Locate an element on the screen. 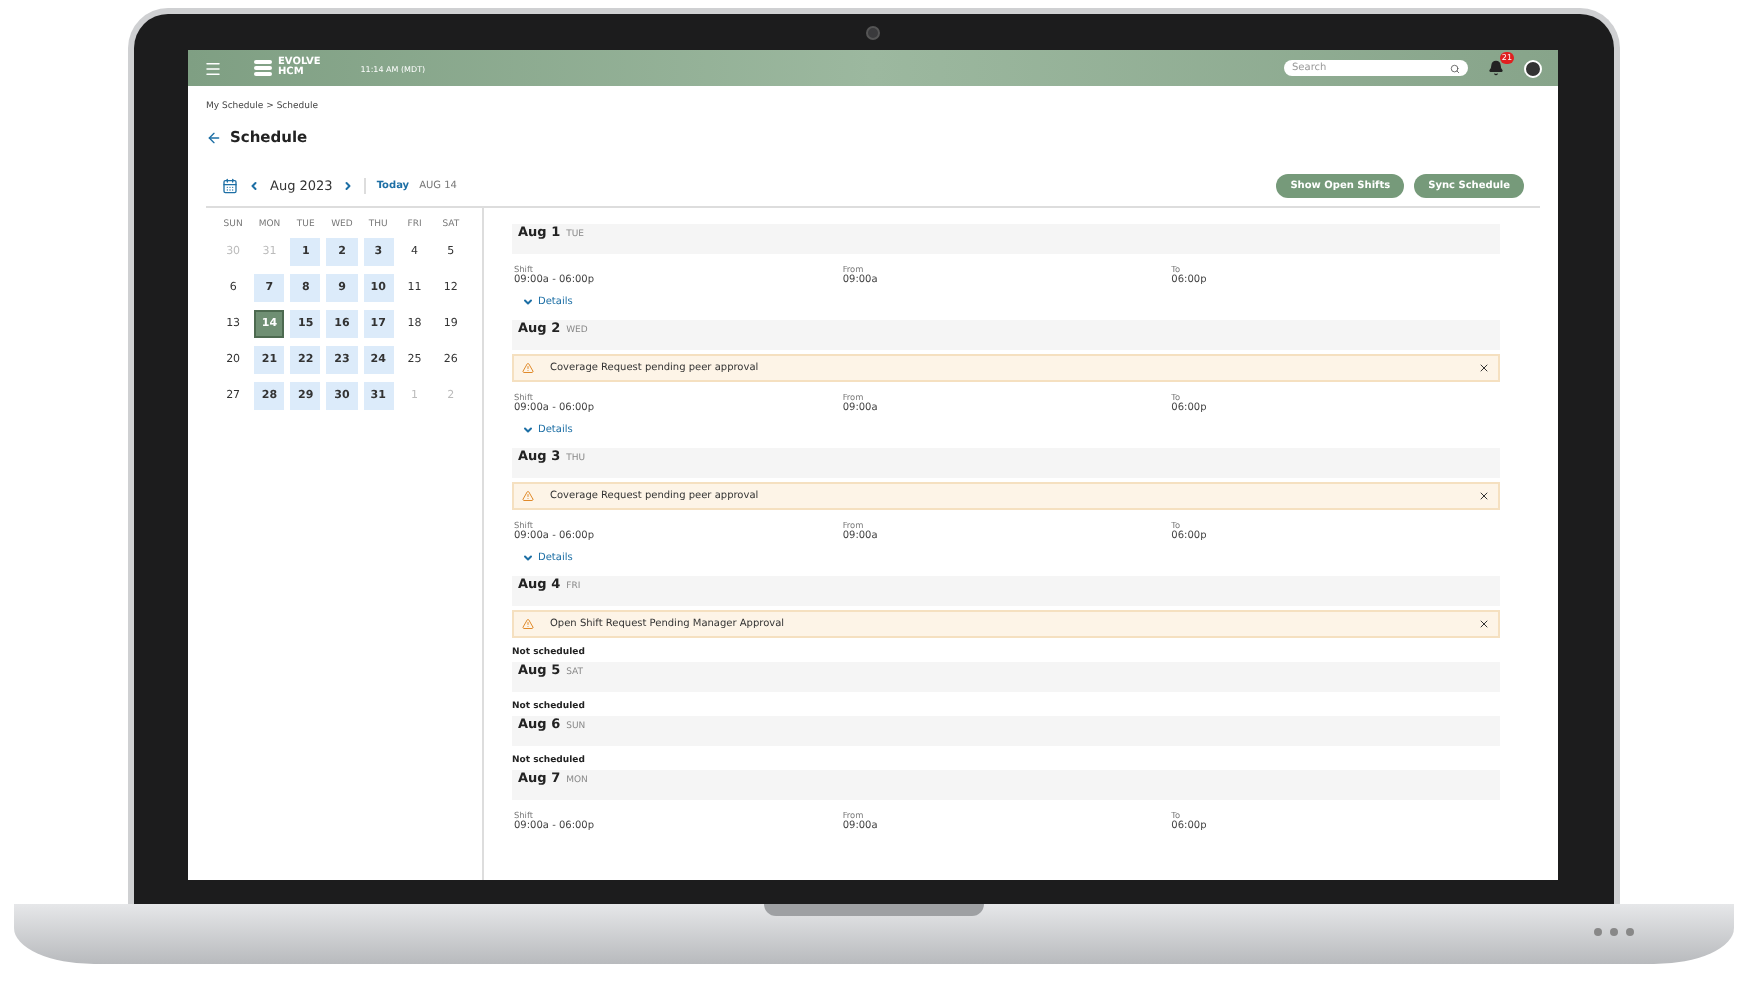 Image resolution: width=1746 pixels, height=1000 pixels. calendar-icon is located at coordinates (230, 186).